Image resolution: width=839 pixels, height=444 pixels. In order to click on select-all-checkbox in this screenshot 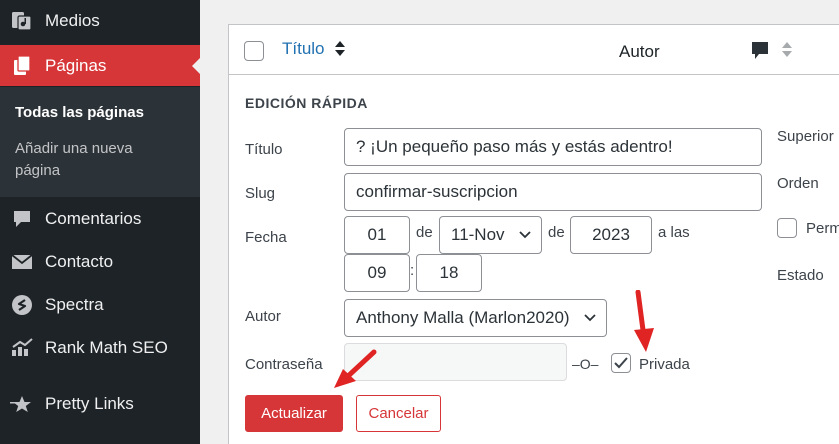, I will do `click(254, 51)`.